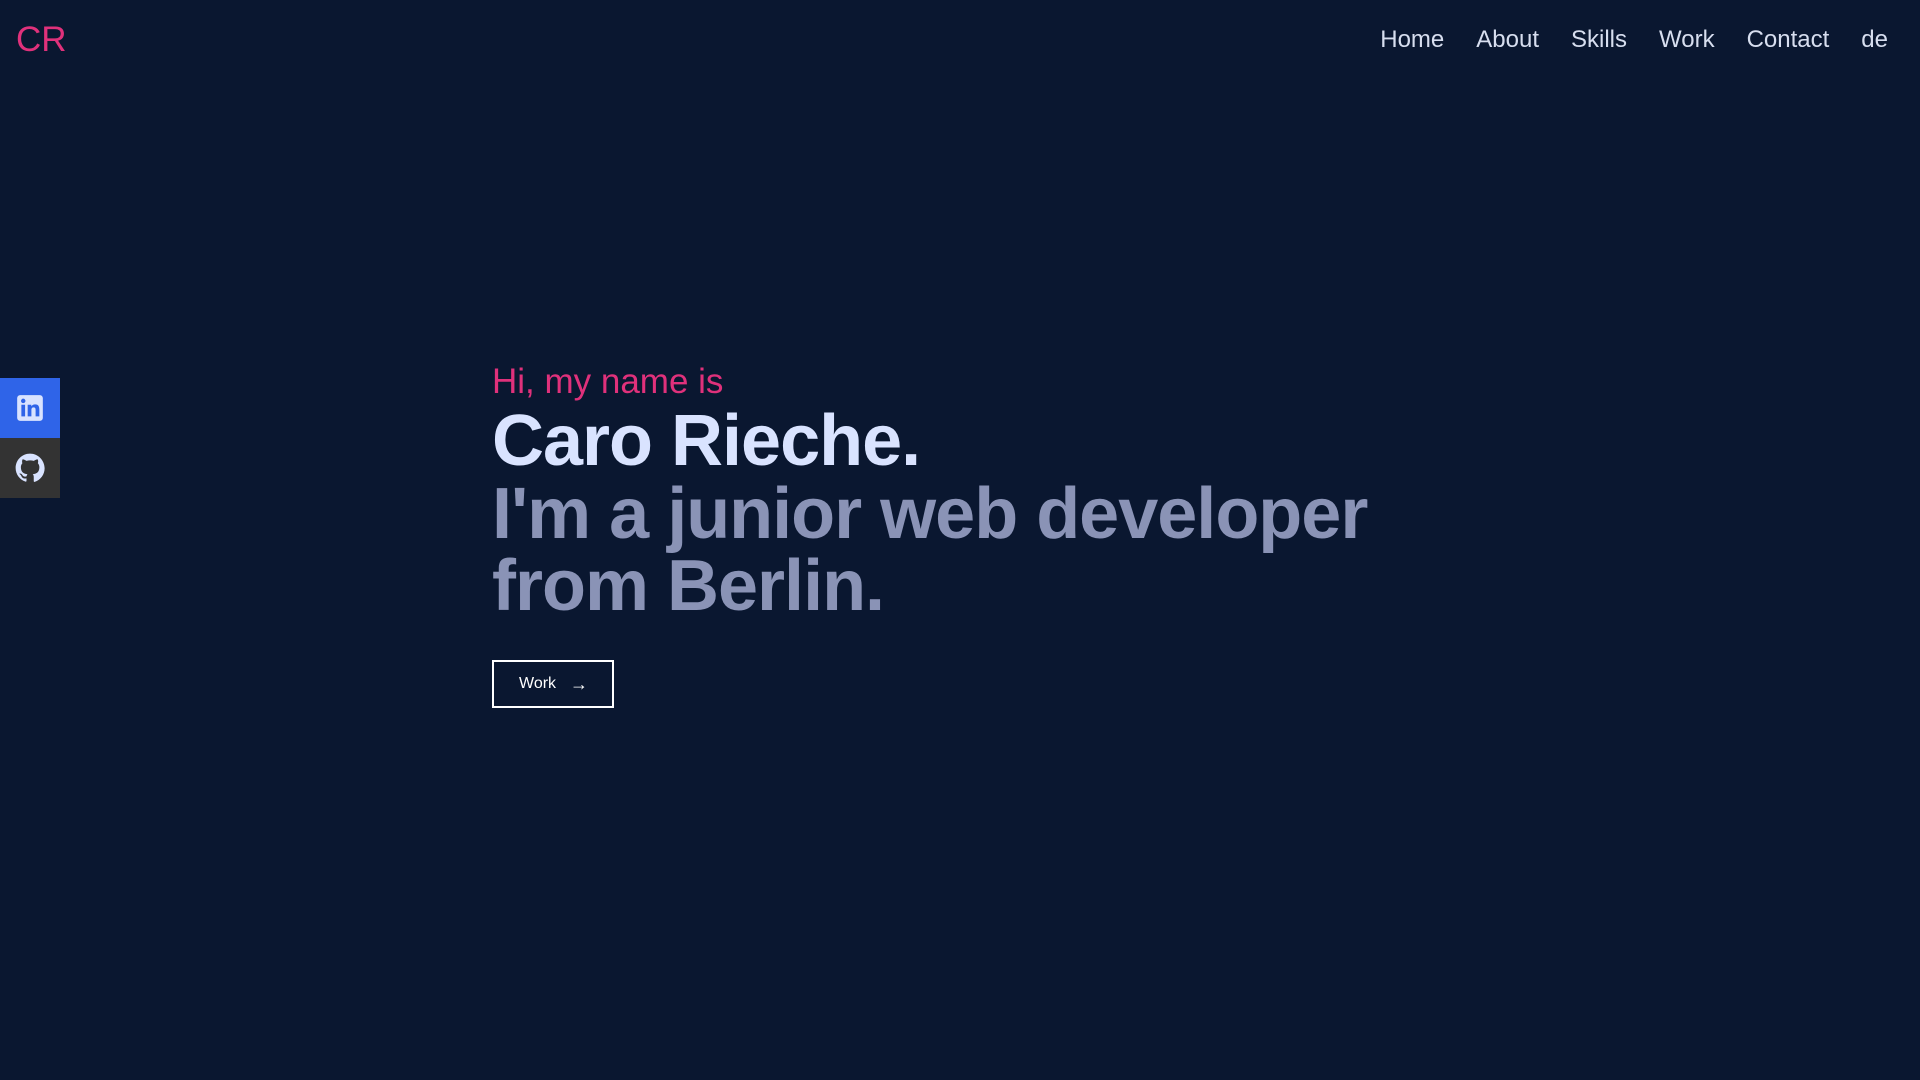  Describe the element at coordinates (930, 514) in the screenshot. I see `hero-tagline-line1: I'm a junior web developer` at that location.